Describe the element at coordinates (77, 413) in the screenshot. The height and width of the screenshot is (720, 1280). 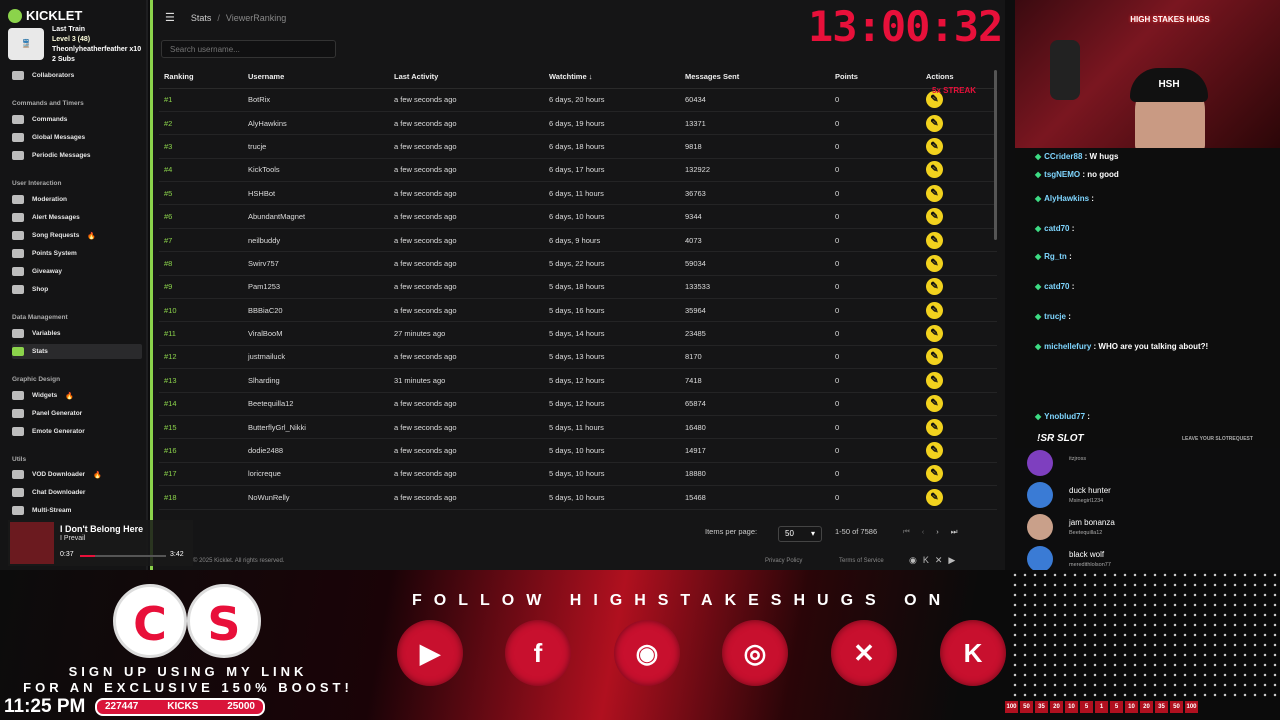
I see `sidebar-item-panel-generator: Panel Generator` at that location.